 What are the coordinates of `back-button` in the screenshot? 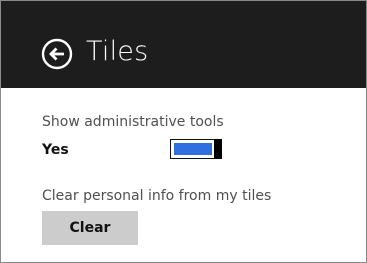 It's located at (57, 54).